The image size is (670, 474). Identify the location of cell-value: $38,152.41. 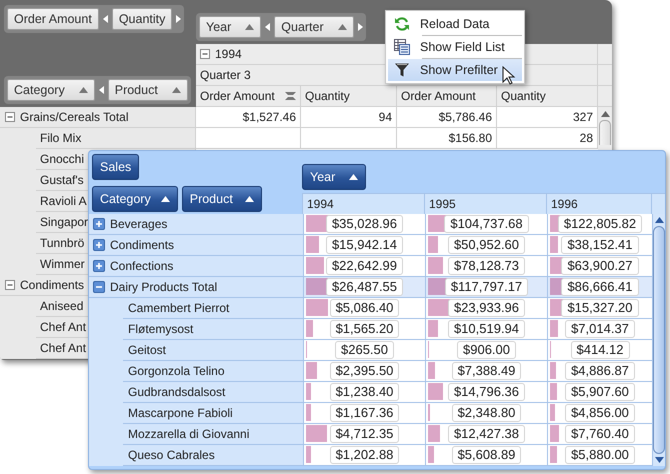
(600, 245).